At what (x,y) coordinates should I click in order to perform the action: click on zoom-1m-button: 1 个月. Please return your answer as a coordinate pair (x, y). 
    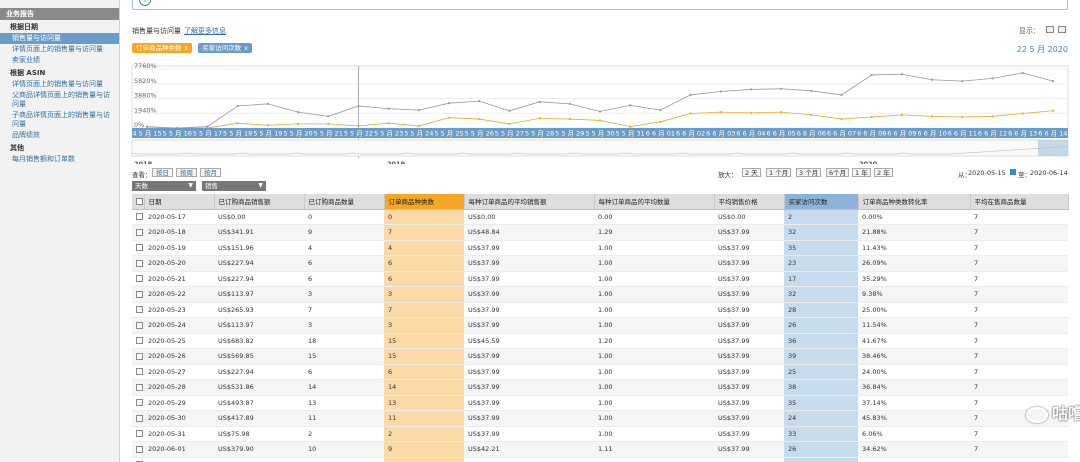
    Looking at the image, I should click on (779, 172).